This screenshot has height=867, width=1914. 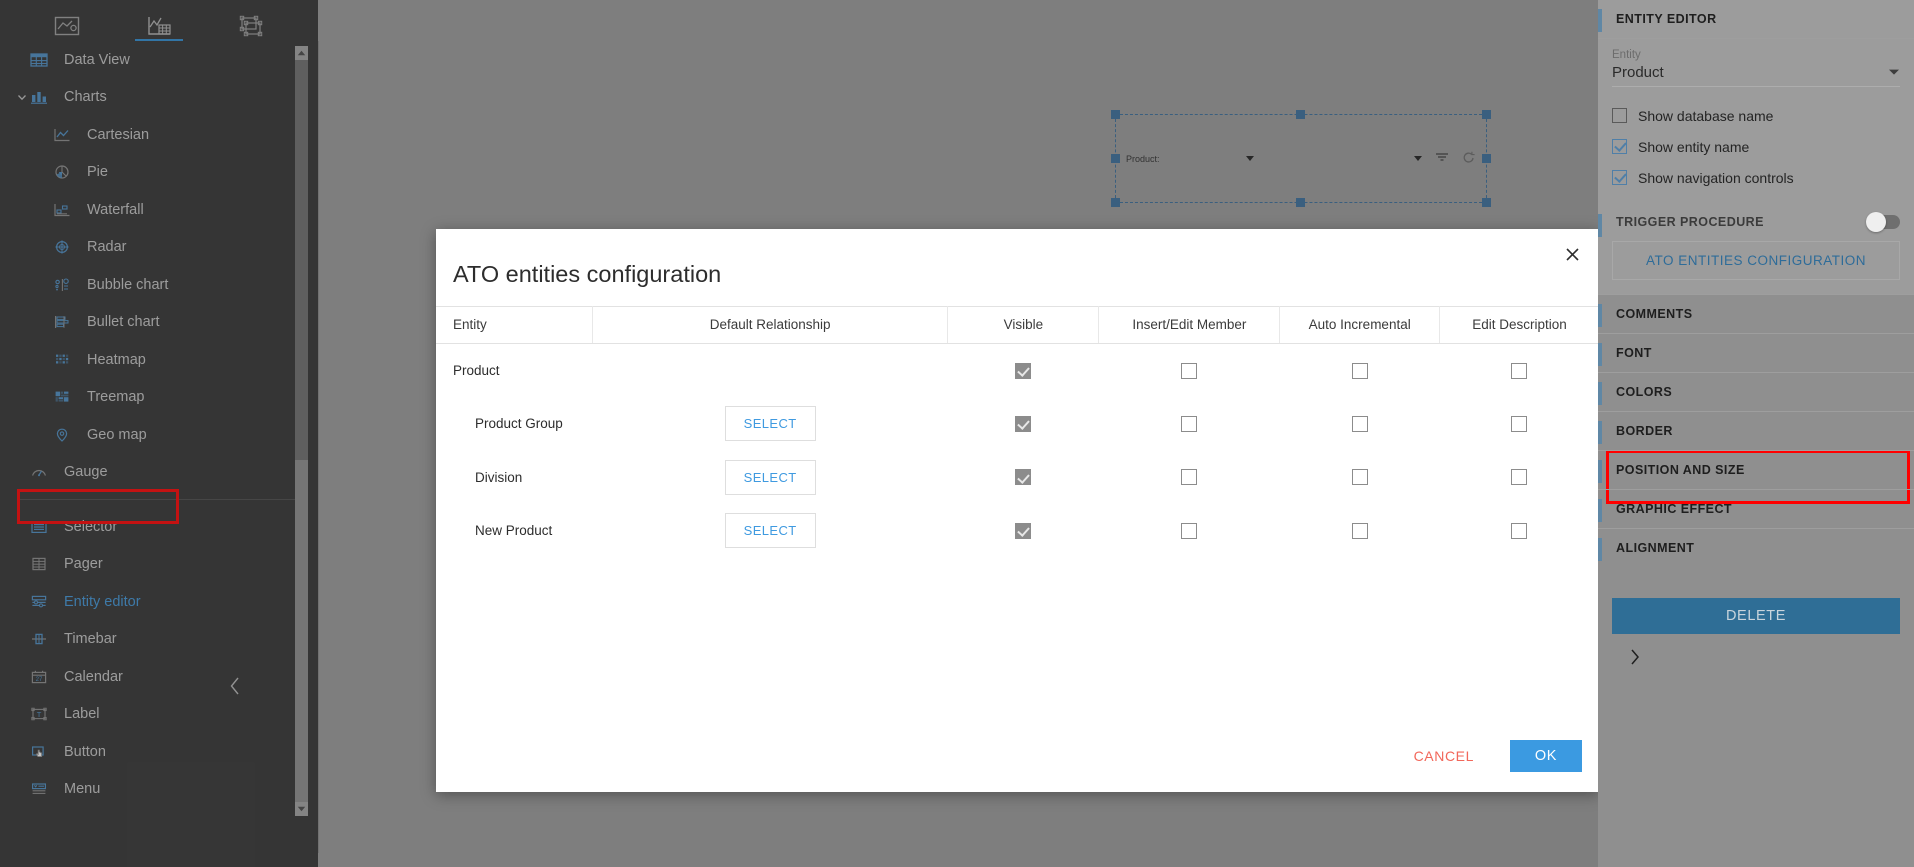 What do you see at coordinates (514, 371) in the screenshot?
I see `cell-entity: Product` at bounding box center [514, 371].